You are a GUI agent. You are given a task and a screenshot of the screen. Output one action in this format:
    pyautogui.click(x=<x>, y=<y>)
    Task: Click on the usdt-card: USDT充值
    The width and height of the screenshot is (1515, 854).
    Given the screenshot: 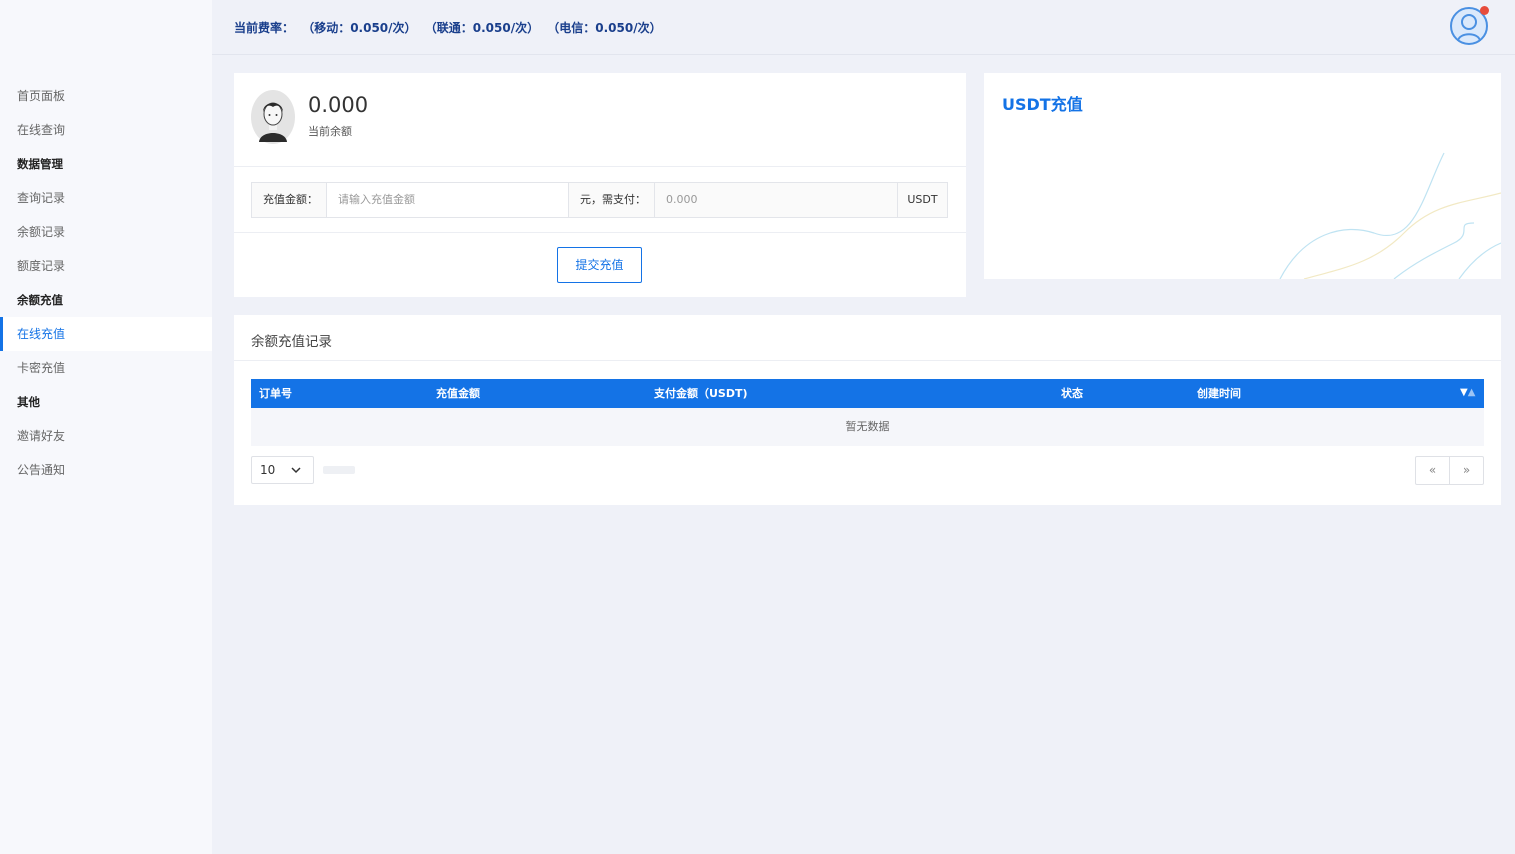 What is the action you would take?
    pyautogui.click(x=1242, y=176)
    